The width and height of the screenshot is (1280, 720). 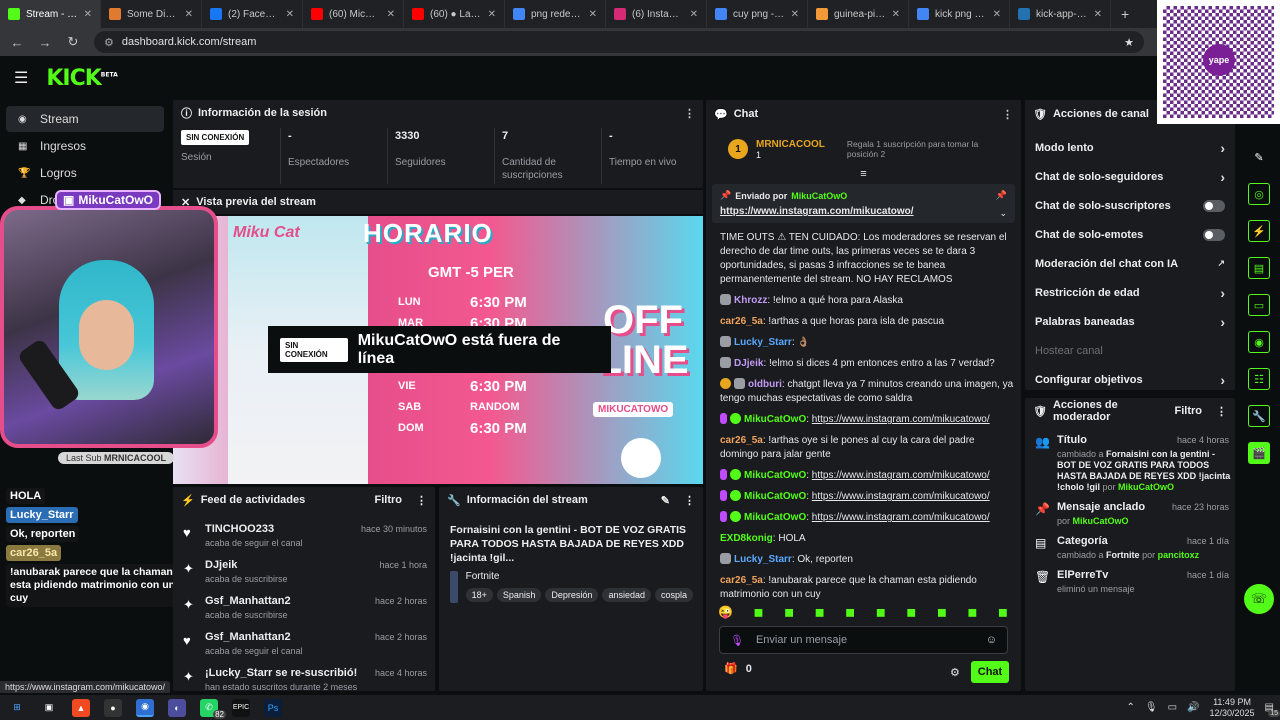 I want to click on channel-action-palabras-baneadas: Palabras baneadas ›, so click(x=1130, y=321).